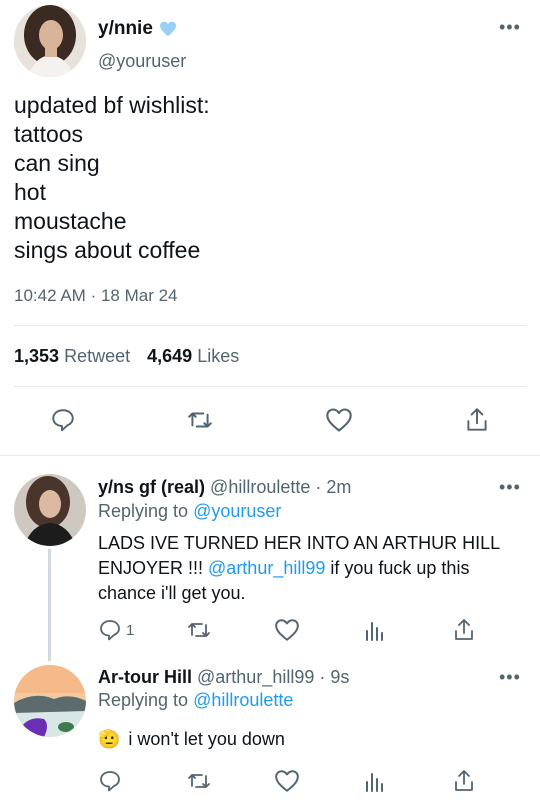  What do you see at coordinates (334, 677) in the screenshot?
I see `reply-time: · 9s` at bounding box center [334, 677].